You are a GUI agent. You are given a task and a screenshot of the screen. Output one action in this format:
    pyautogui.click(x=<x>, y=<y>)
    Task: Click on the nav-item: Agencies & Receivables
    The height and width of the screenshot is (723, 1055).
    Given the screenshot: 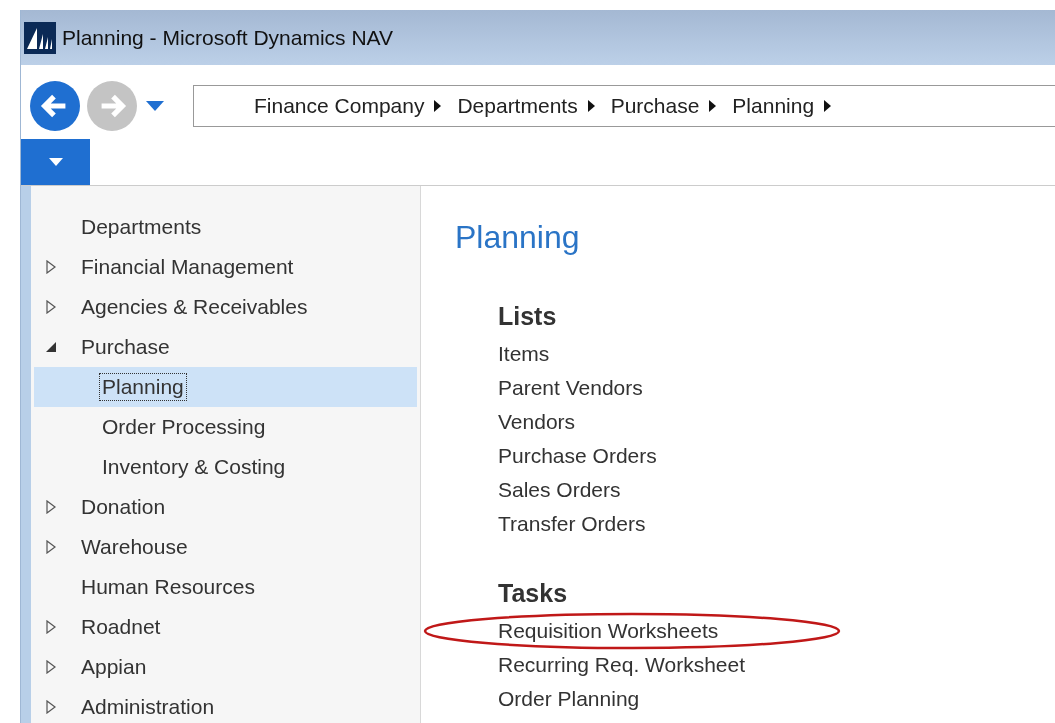 What is the action you would take?
    pyautogui.click(x=225, y=307)
    